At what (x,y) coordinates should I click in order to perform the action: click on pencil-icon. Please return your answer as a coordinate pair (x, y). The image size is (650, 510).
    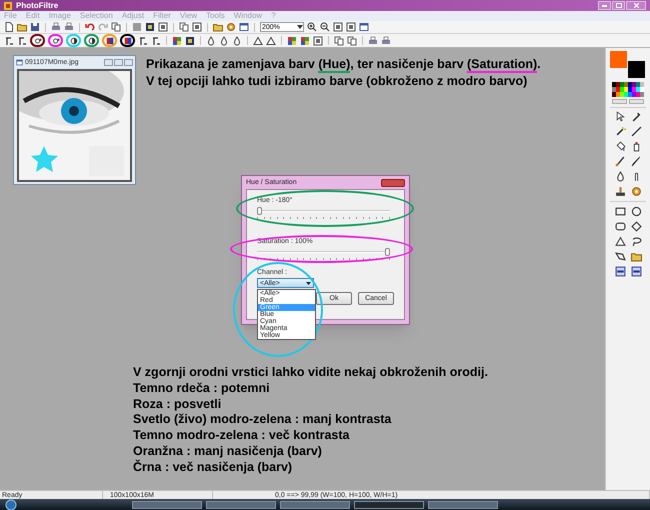
    Looking at the image, I should click on (636, 161).